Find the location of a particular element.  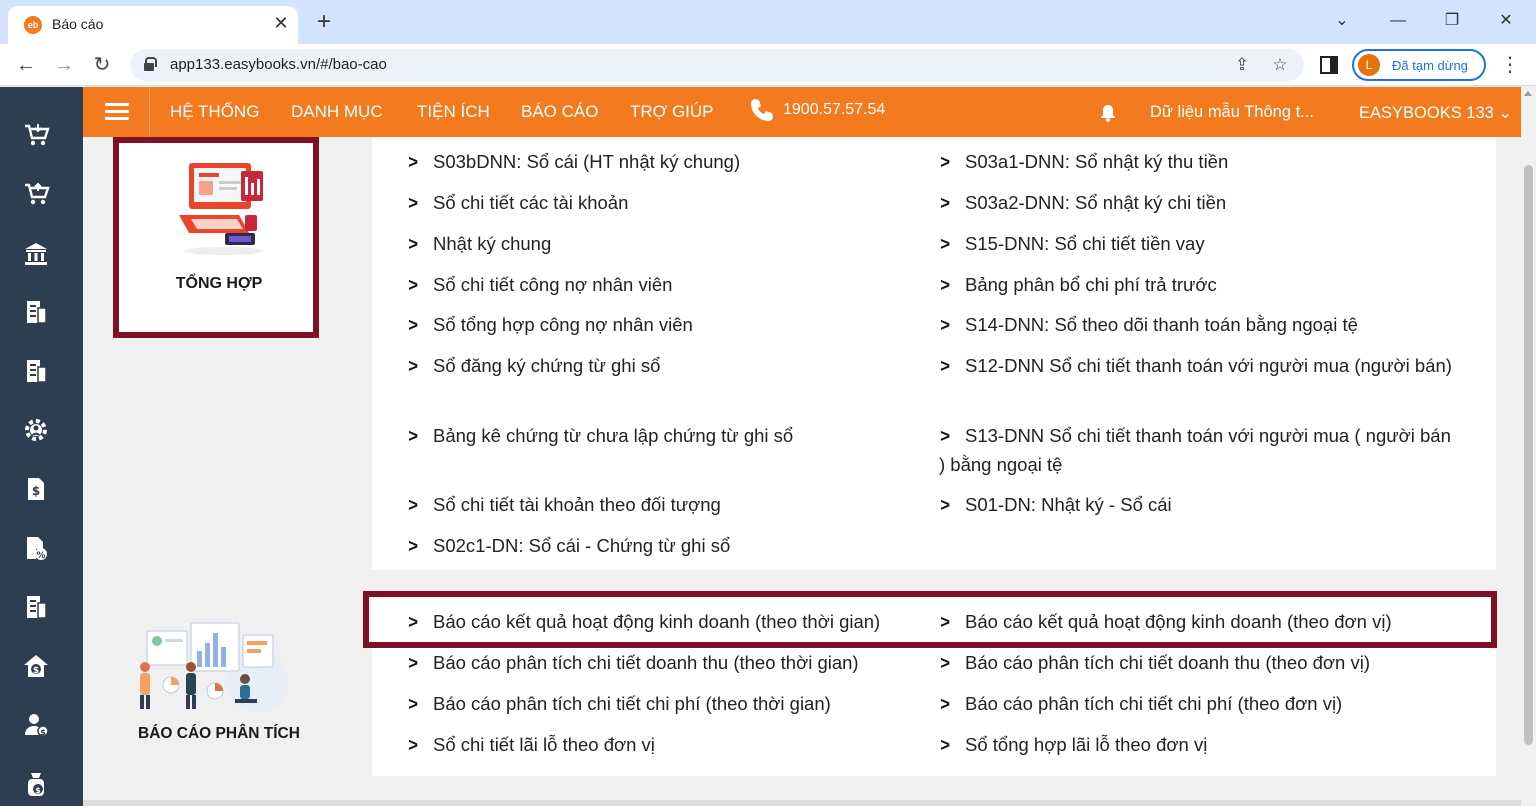

cart-upload-icon is located at coordinates (36, 194).